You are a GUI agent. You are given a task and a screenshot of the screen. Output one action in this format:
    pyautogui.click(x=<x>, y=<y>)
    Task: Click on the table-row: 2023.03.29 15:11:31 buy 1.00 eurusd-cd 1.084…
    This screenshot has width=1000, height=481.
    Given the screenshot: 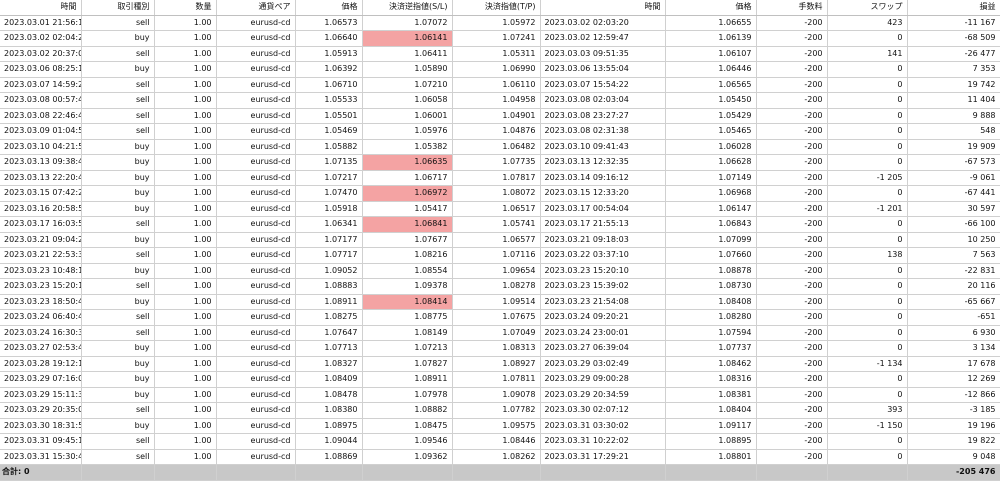 What is the action you would take?
    pyautogui.click(x=500, y=395)
    